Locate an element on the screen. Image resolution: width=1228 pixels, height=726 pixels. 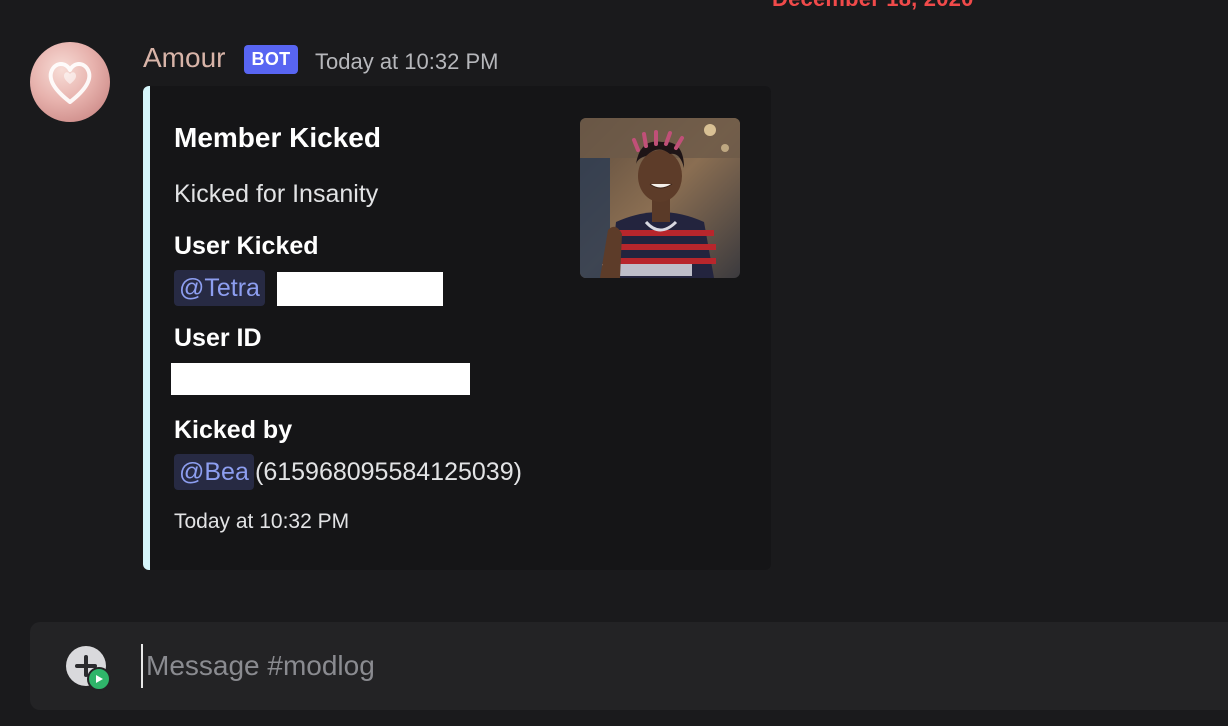
embed-thumbnail is located at coordinates (660, 198).